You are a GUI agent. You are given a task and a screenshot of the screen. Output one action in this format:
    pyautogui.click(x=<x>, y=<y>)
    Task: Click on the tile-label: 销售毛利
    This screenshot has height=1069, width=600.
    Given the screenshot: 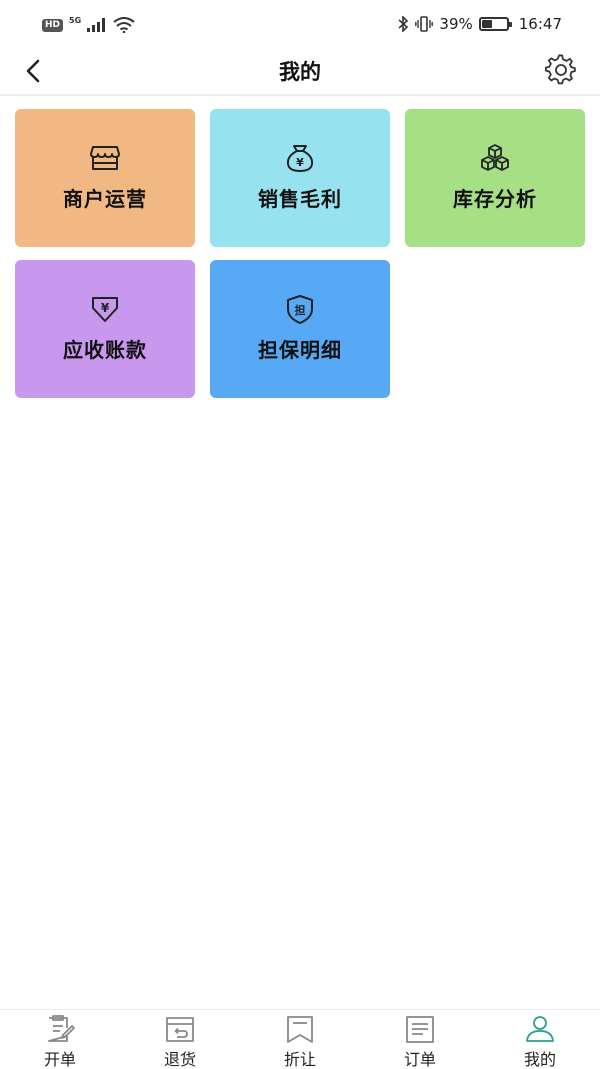 What is the action you would take?
    pyautogui.click(x=300, y=199)
    